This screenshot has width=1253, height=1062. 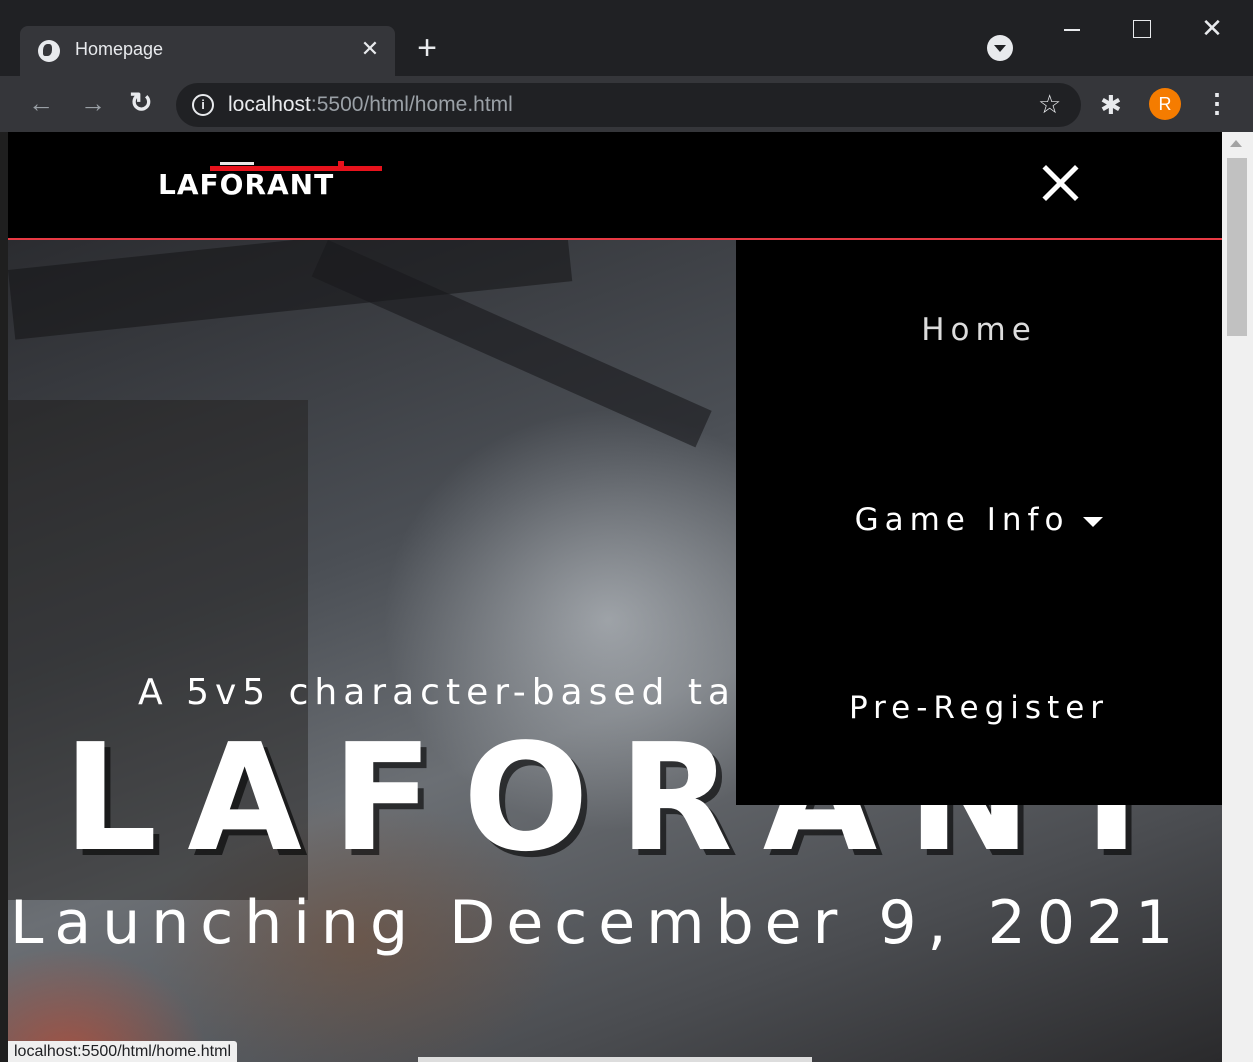 What do you see at coordinates (626, 38) in the screenshot?
I see `tab-strip: Homepage ✕ + ✕` at bounding box center [626, 38].